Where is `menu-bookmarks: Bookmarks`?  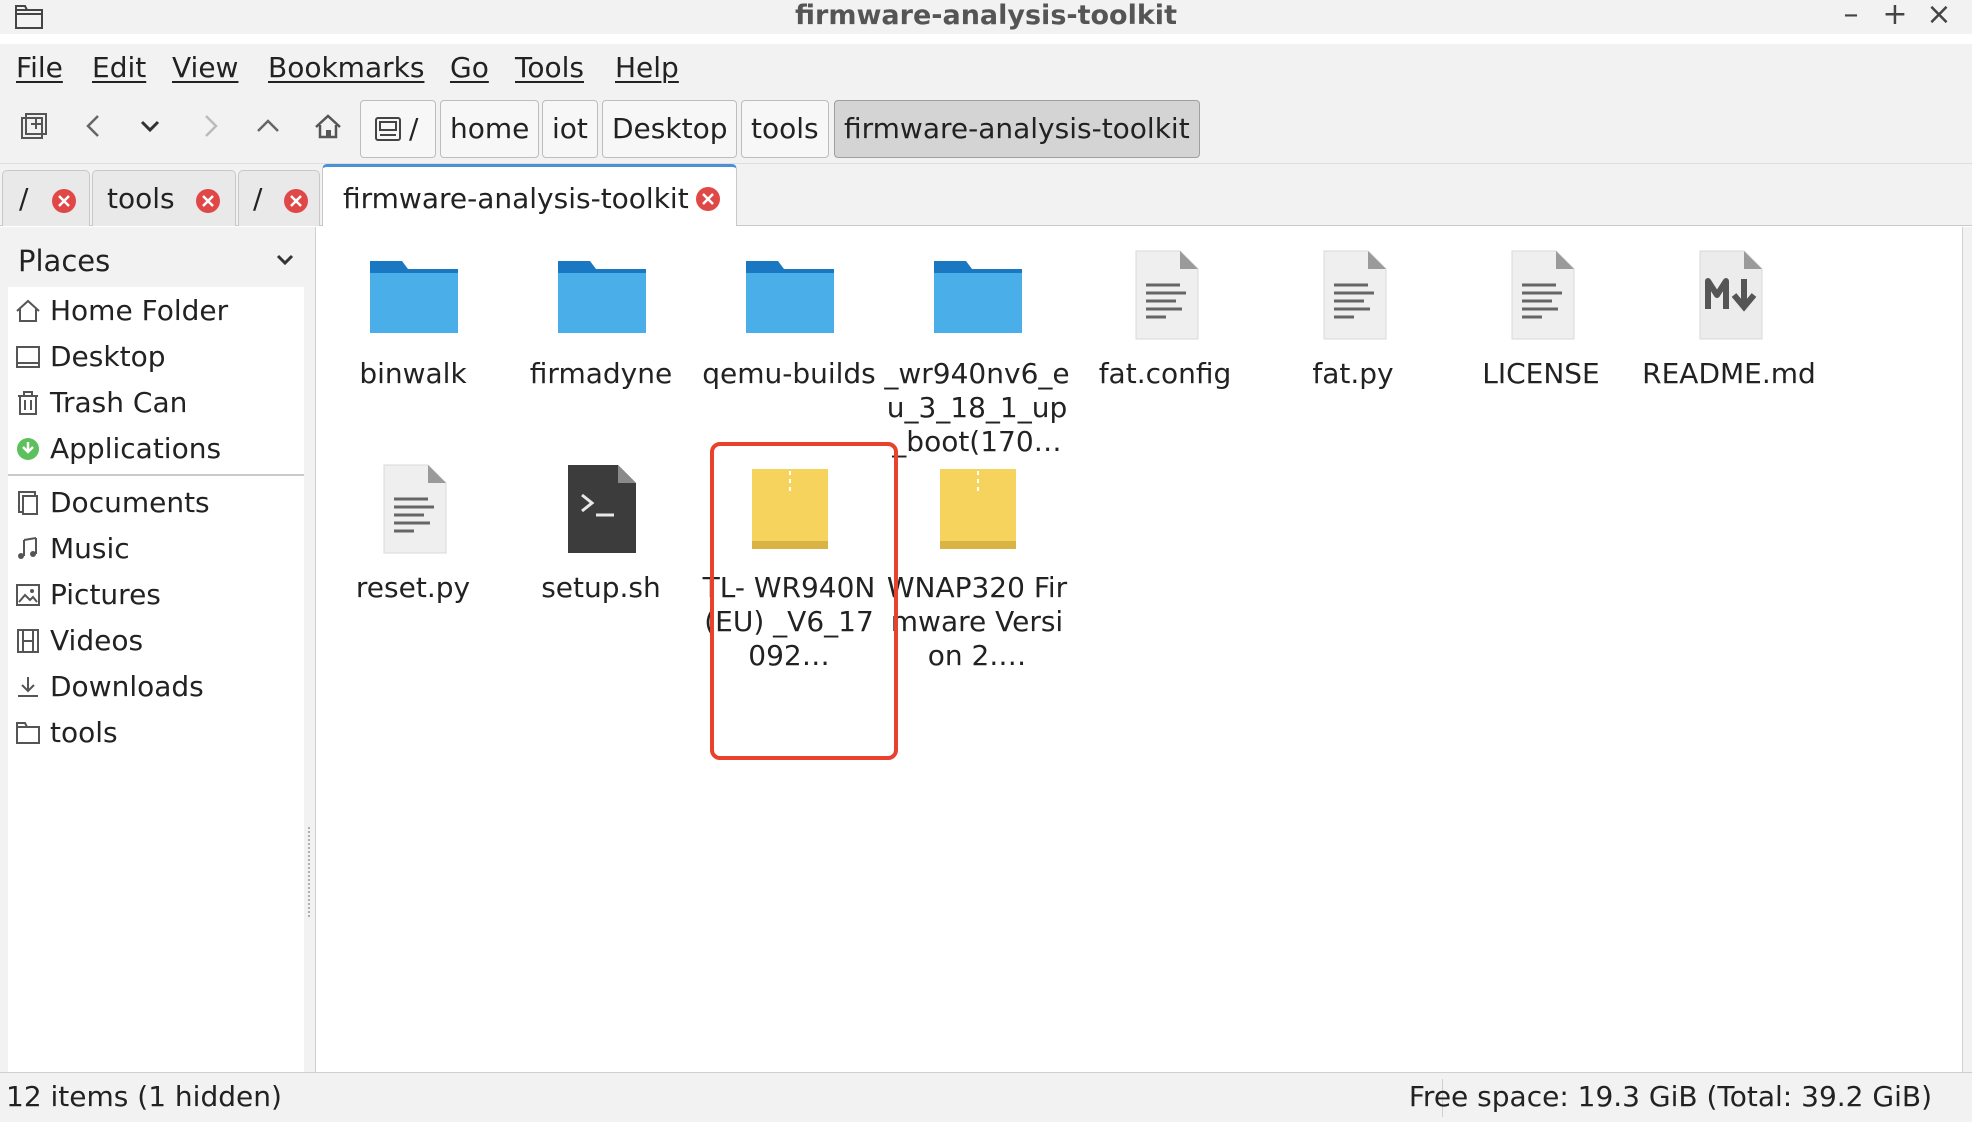
menu-bookmarks: Bookmarks is located at coordinates (346, 68).